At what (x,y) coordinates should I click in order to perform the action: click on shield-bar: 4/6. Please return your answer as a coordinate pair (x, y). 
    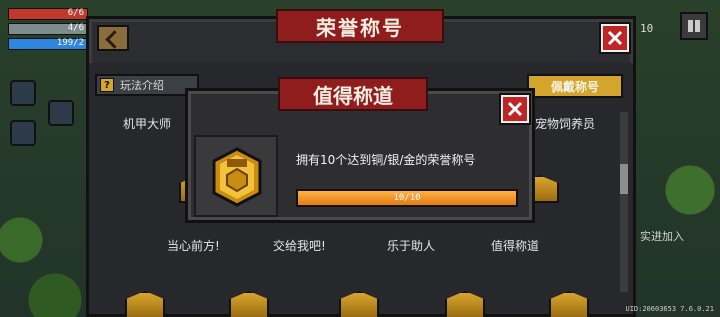
    Looking at the image, I should click on (48, 29).